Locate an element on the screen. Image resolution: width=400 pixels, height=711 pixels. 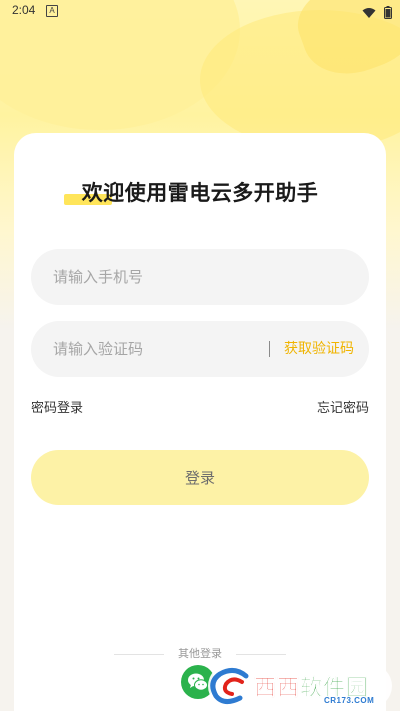
page-title: 欢迎使用雷电云多开助手 is located at coordinates (200, 193).